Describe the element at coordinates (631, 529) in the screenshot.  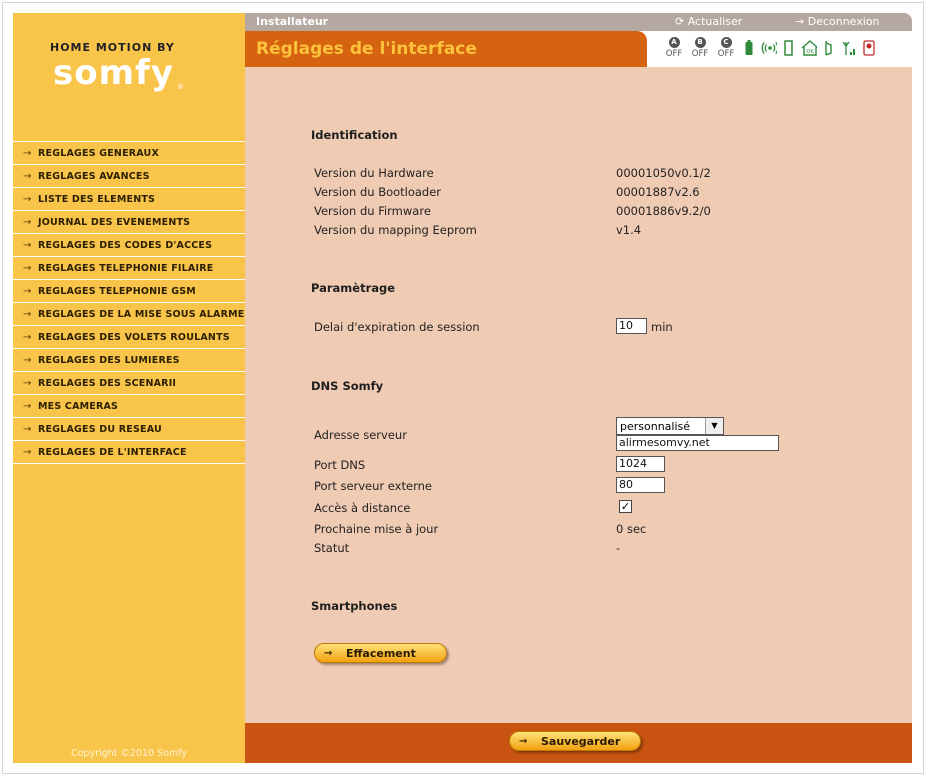
I see `next-update-value: 0 sec` at that location.